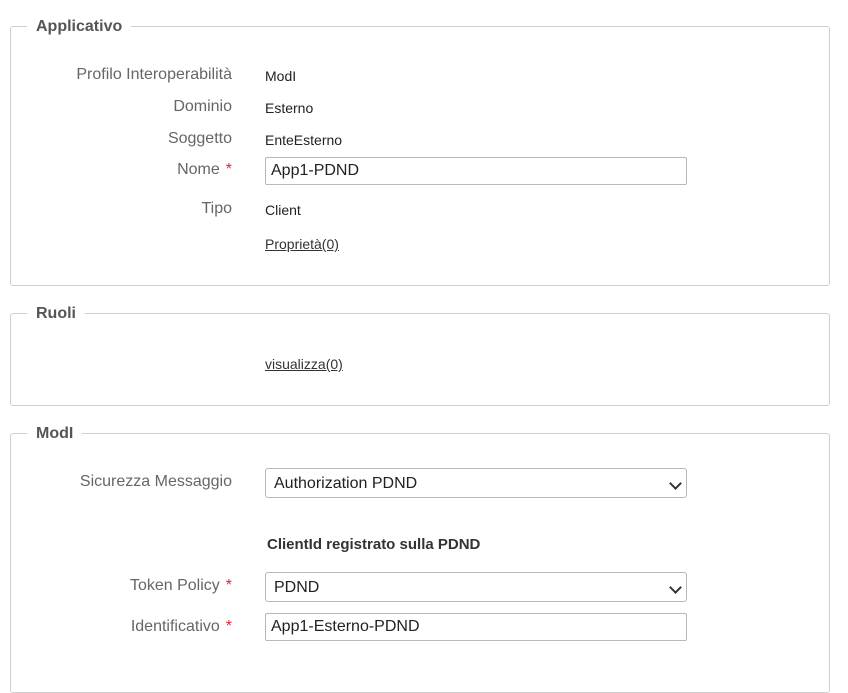 The height and width of the screenshot is (693, 848). I want to click on nome-label-text: Nome, so click(198, 169).